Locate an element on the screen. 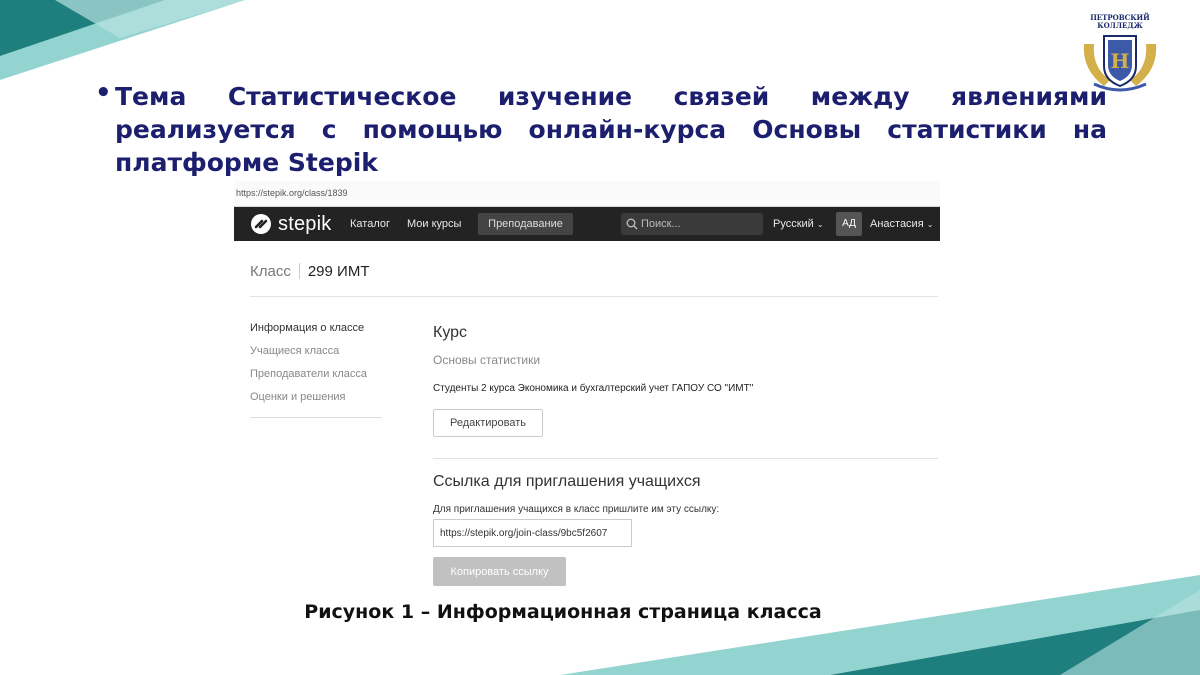 The image size is (1200, 675). stepik-logo-icon is located at coordinates (261, 224).